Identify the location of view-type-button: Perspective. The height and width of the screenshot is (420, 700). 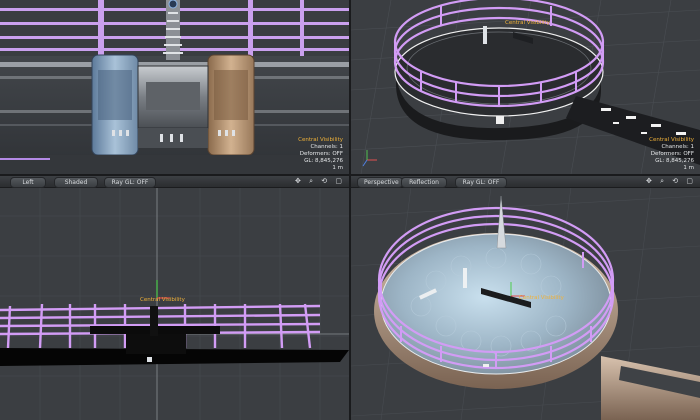
(380, 182).